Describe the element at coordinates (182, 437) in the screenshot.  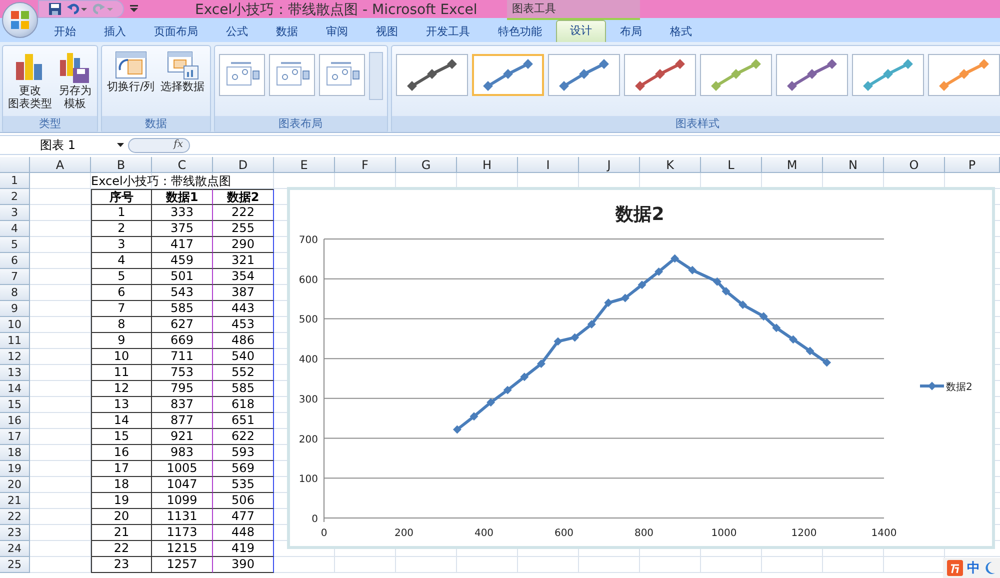
I see `table-cell: 921` at that location.